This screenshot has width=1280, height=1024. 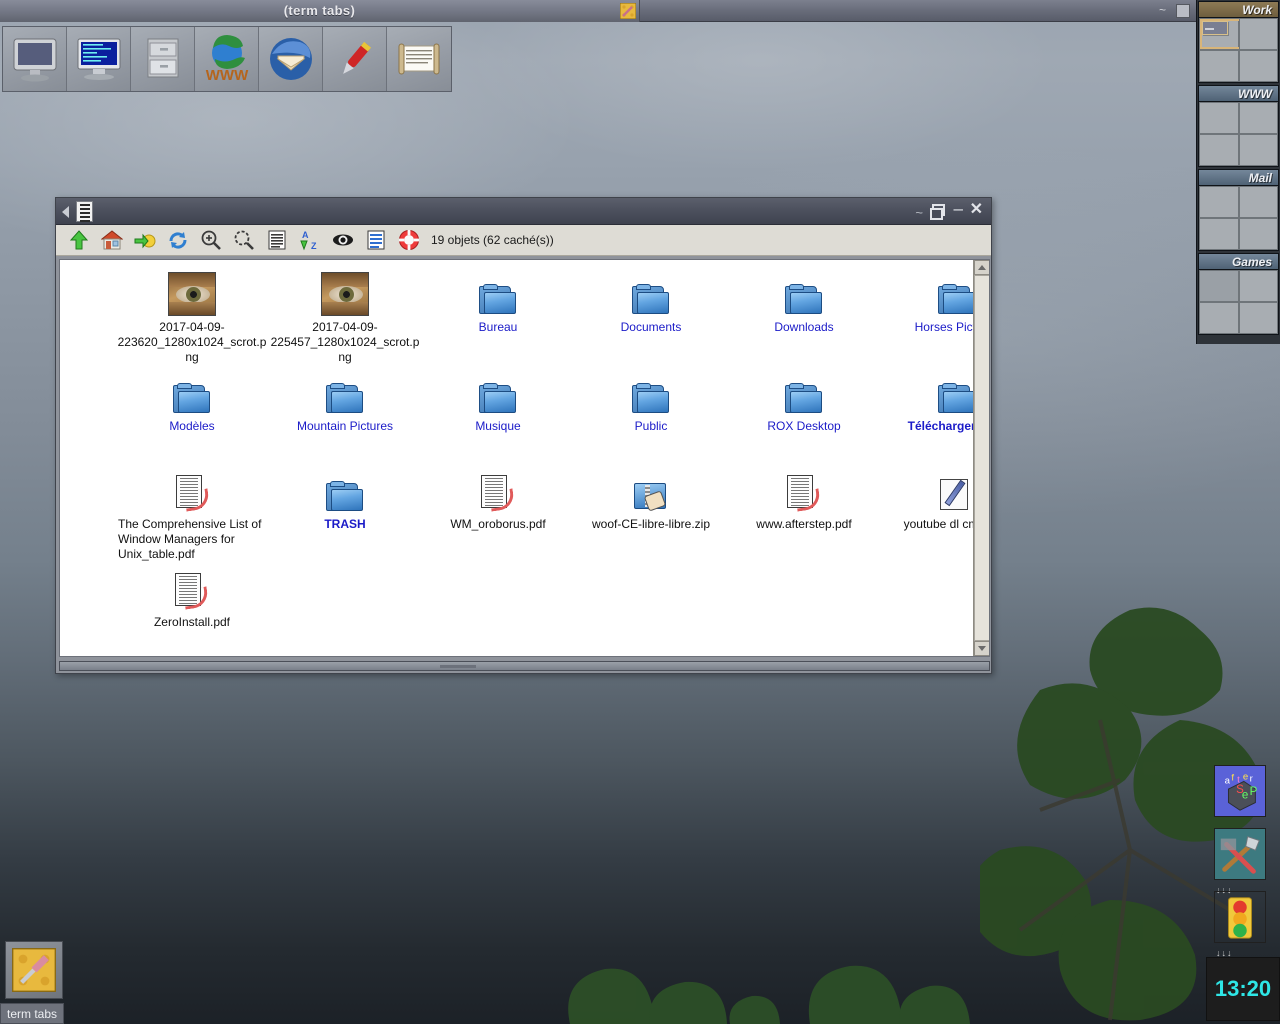 I want to click on refresh-icon, so click(x=177, y=240).